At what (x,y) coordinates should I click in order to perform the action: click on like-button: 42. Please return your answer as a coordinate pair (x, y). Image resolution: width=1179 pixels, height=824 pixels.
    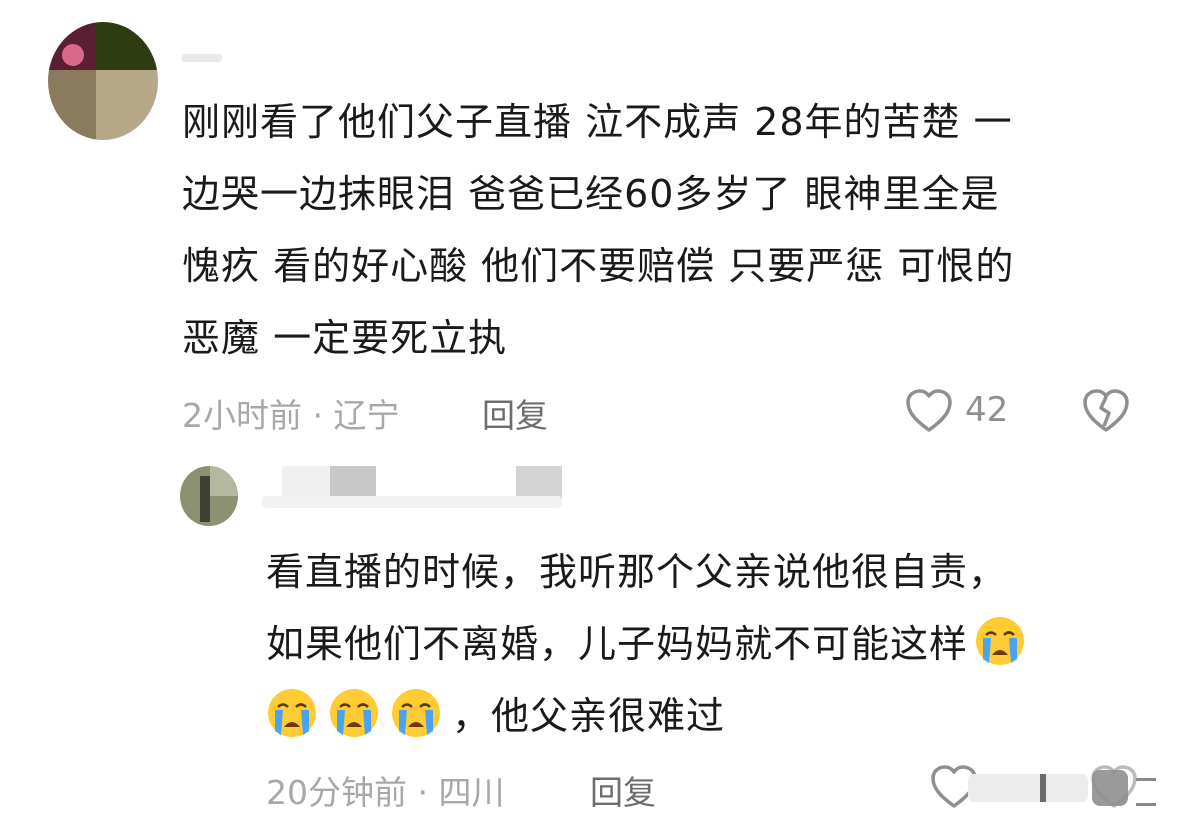
    Looking at the image, I should click on (965, 411).